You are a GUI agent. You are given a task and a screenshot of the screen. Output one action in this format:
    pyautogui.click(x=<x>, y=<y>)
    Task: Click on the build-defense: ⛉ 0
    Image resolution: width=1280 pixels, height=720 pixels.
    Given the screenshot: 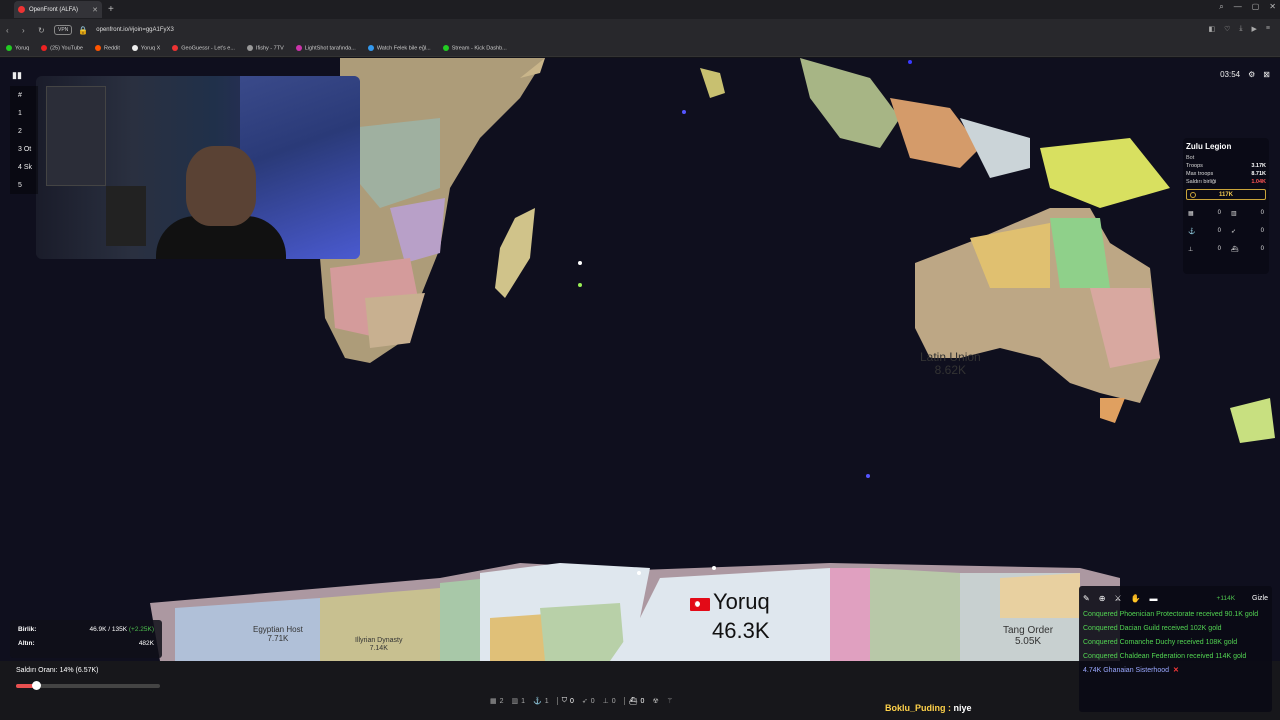 What is the action you would take?
    pyautogui.click(x=565, y=701)
    